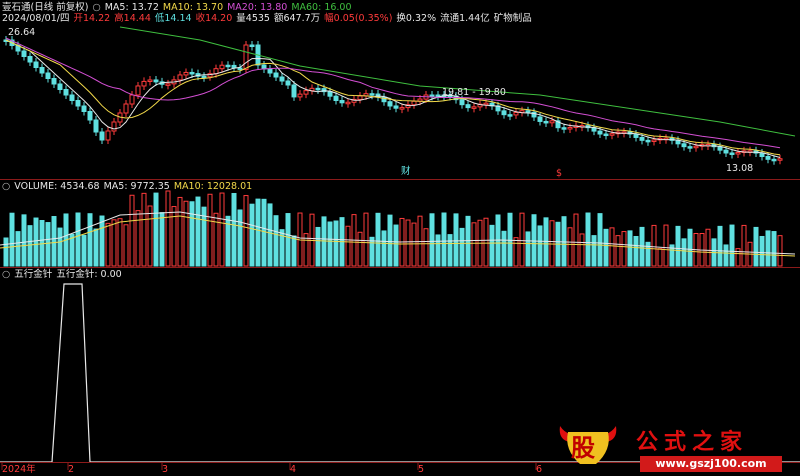  Describe the element at coordinates (6, 274) in the screenshot. I see `indicator-header-item-0: ○` at that location.